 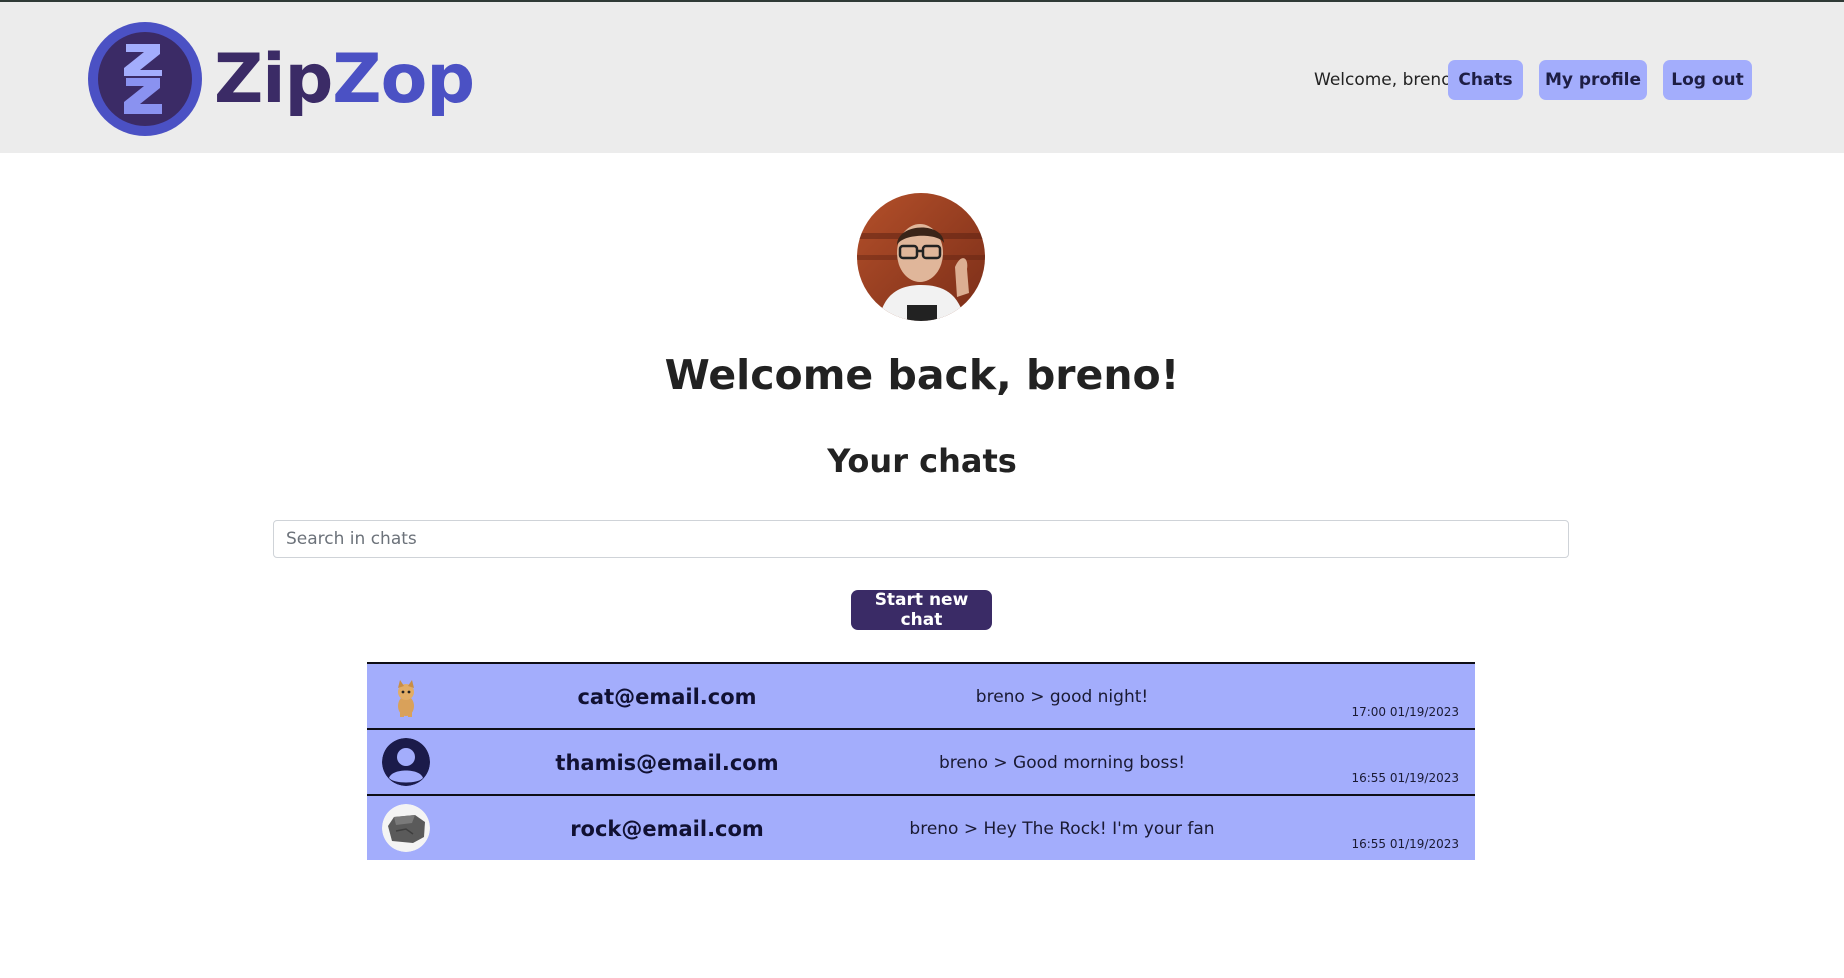 What do you see at coordinates (667, 829) in the screenshot?
I see `chat-email: rock@email.com` at bounding box center [667, 829].